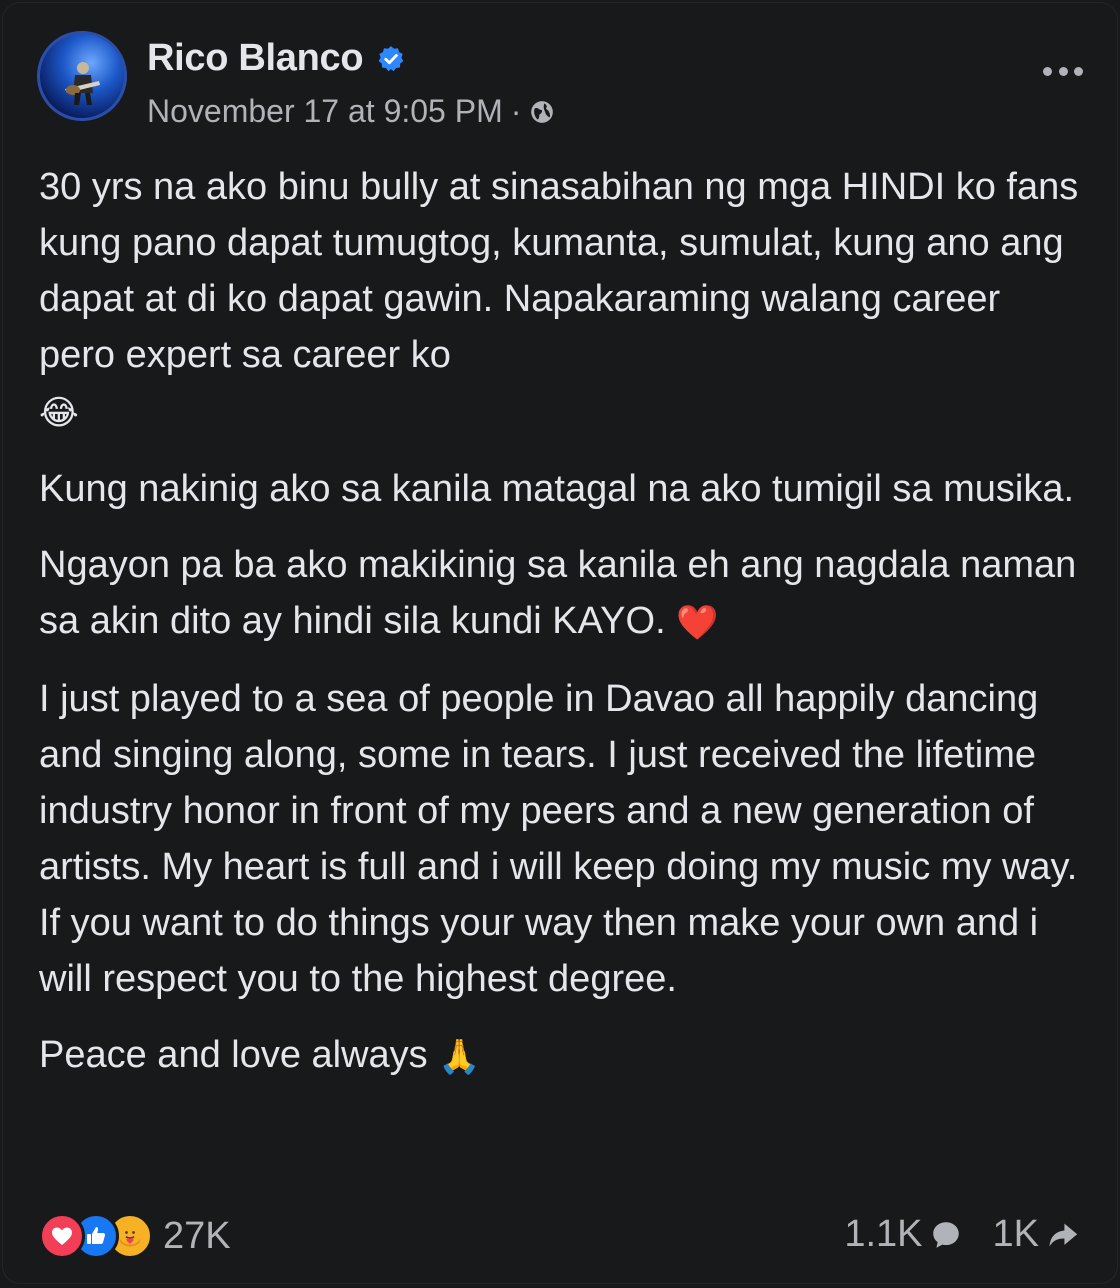  I want to click on globe-icon, so click(542, 112).